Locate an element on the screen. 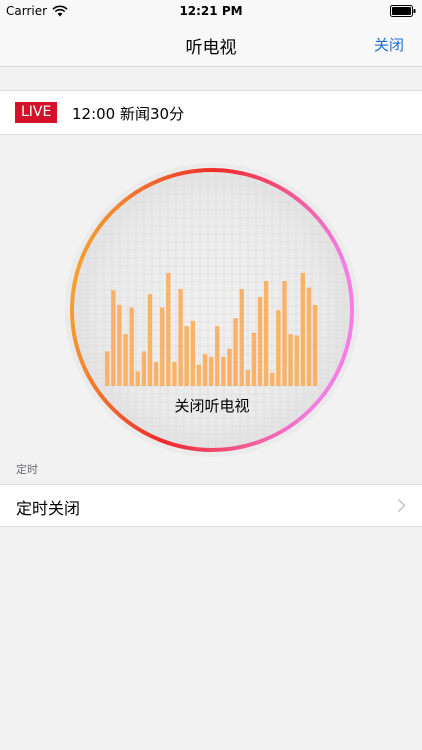 The width and height of the screenshot is (422, 750). timer-section-header: 定时 is located at coordinates (27, 469).